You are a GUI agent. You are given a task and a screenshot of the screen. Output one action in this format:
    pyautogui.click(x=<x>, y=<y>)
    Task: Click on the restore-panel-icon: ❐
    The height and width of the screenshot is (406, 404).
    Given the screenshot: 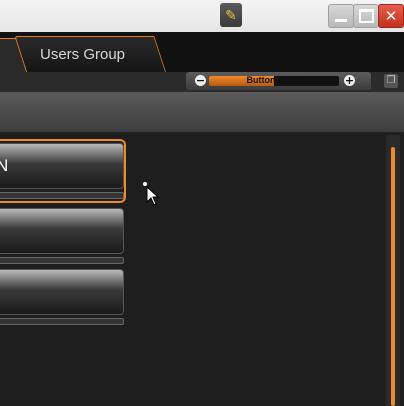 What is the action you would take?
    pyautogui.click(x=391, y=81)
    